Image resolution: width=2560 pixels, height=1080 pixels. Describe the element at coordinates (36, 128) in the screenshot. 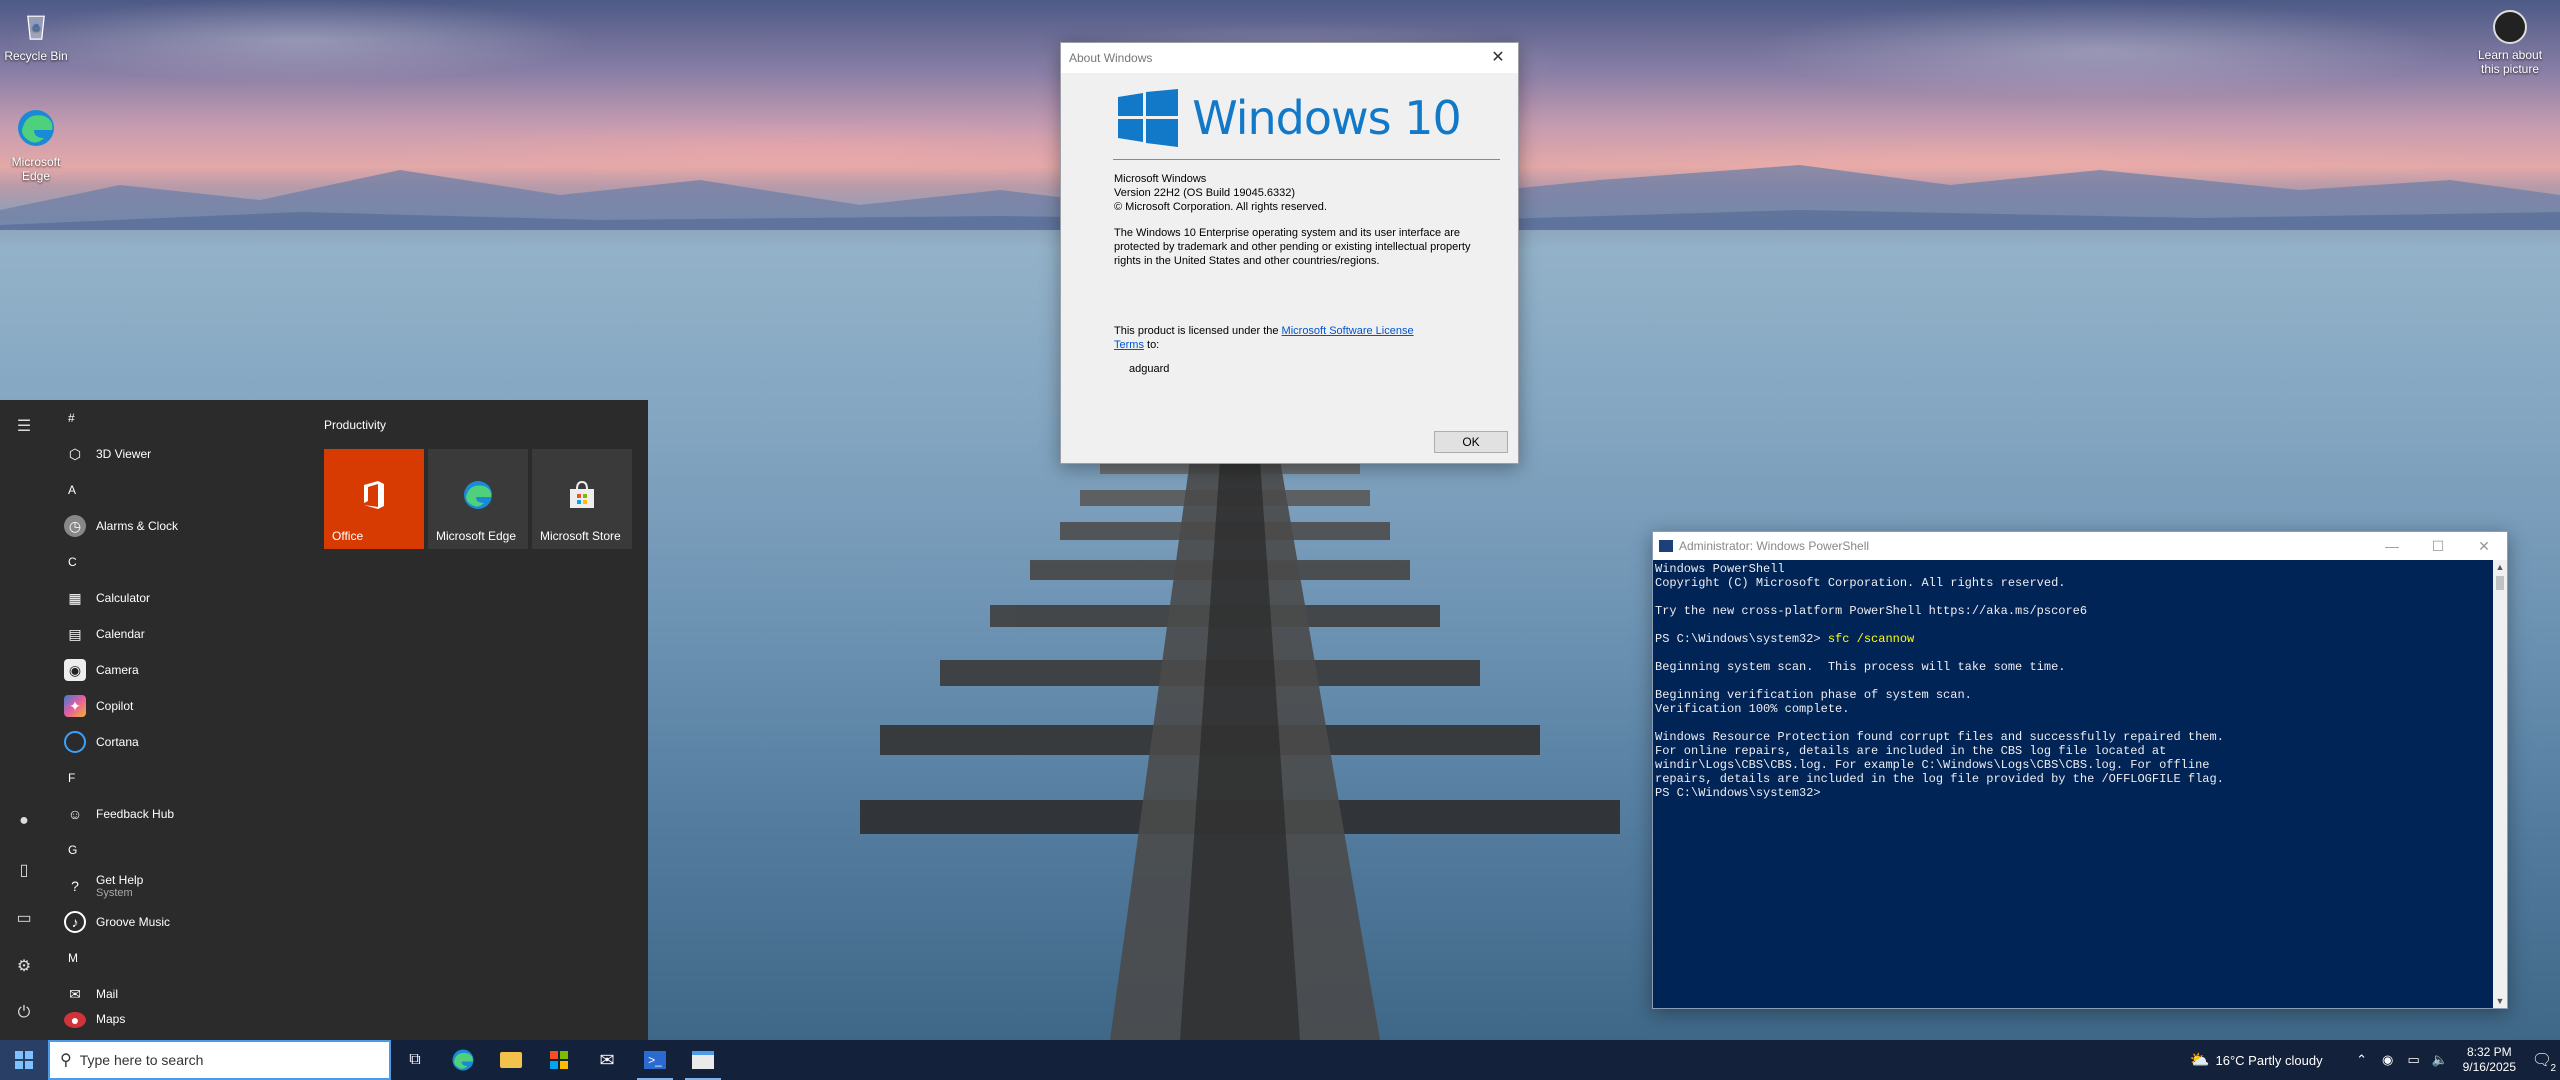

I see `edge-icon` at that location.